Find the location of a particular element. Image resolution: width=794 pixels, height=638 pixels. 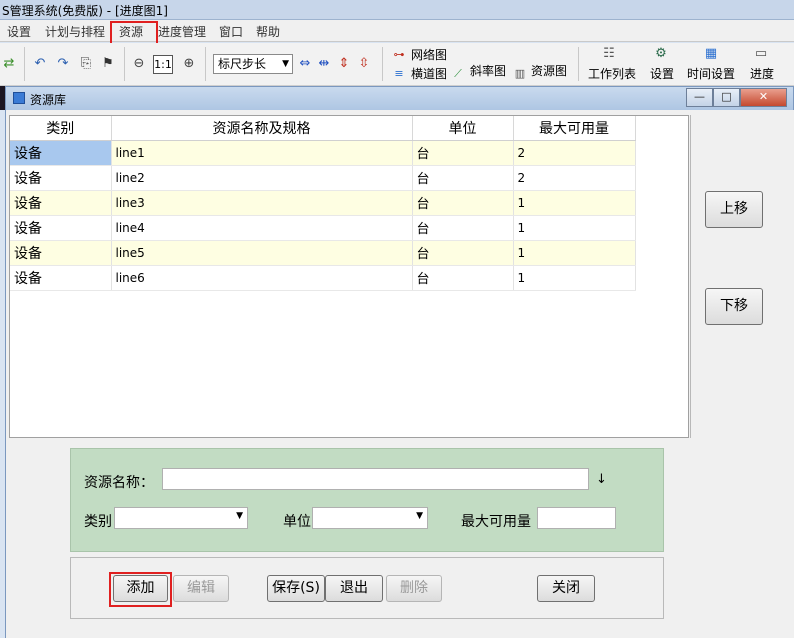

progress-button: 进度 is located at coordinates (762, 73).